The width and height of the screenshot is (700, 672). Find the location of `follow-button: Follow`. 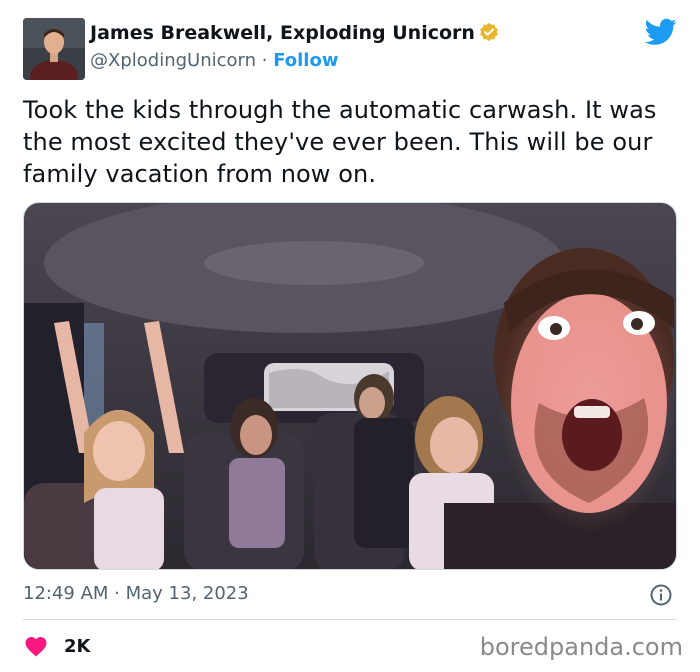

follow-button: Follow is located at coordinates (305, 60).